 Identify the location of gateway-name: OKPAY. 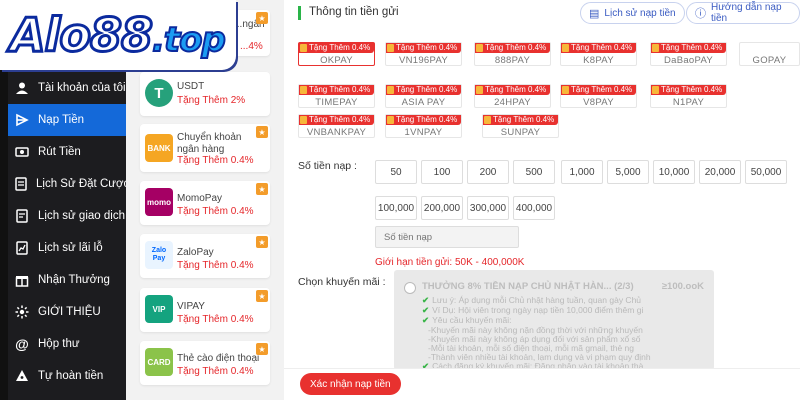
(336, 60).